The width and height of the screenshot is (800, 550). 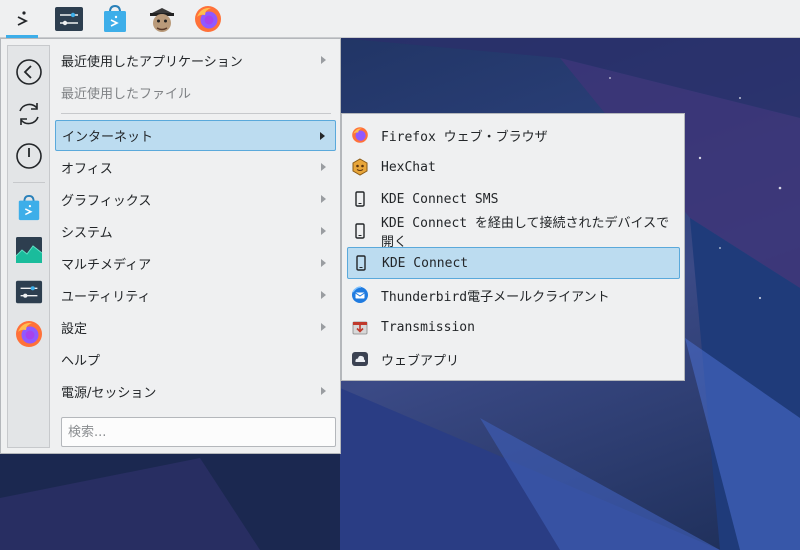 I want to click on back-arrow-icon, so click(x=29, y=72).